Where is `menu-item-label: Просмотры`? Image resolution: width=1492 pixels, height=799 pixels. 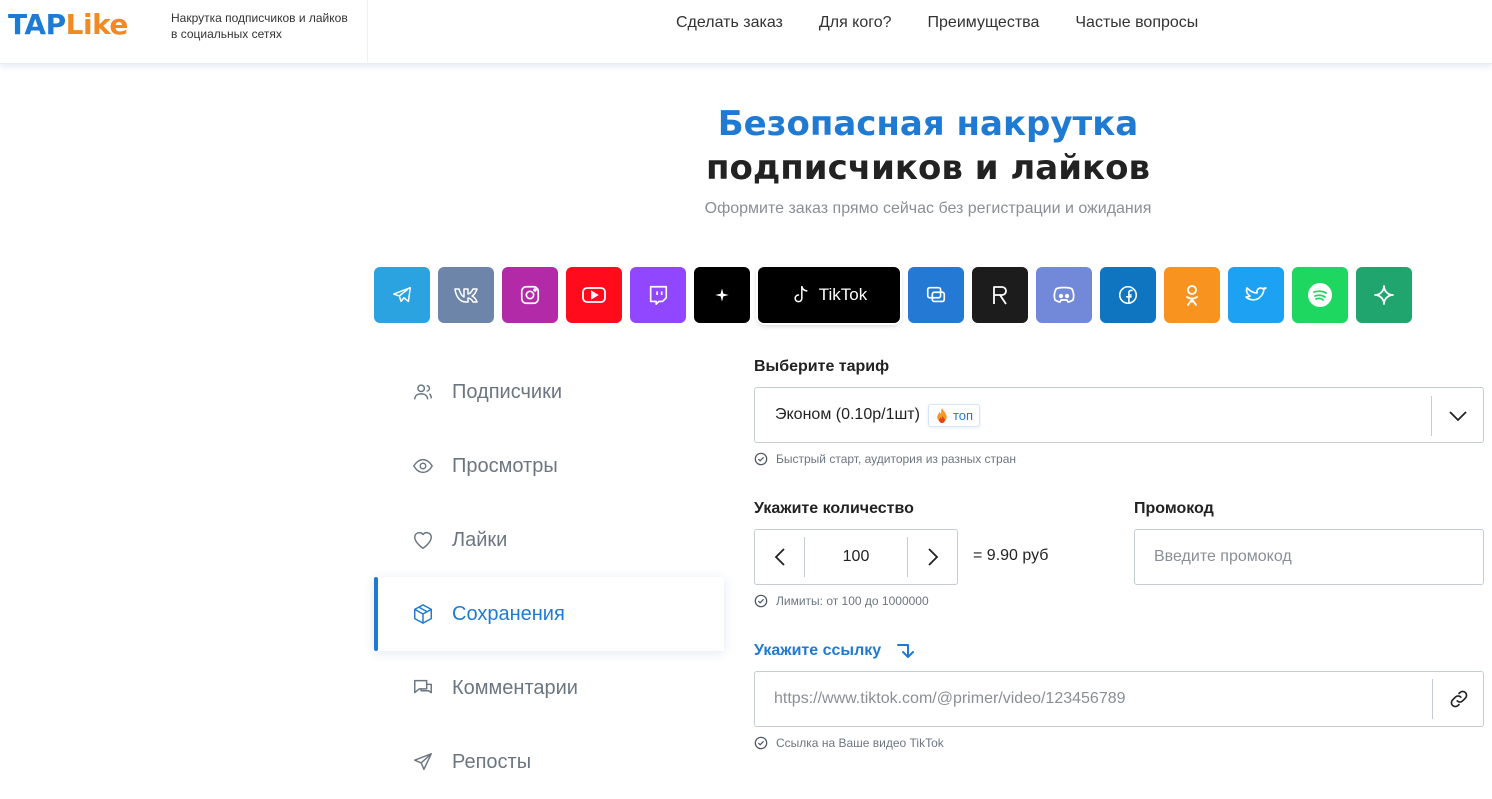 menu-item-label: Просмотры is located at coordinates (505, 465).